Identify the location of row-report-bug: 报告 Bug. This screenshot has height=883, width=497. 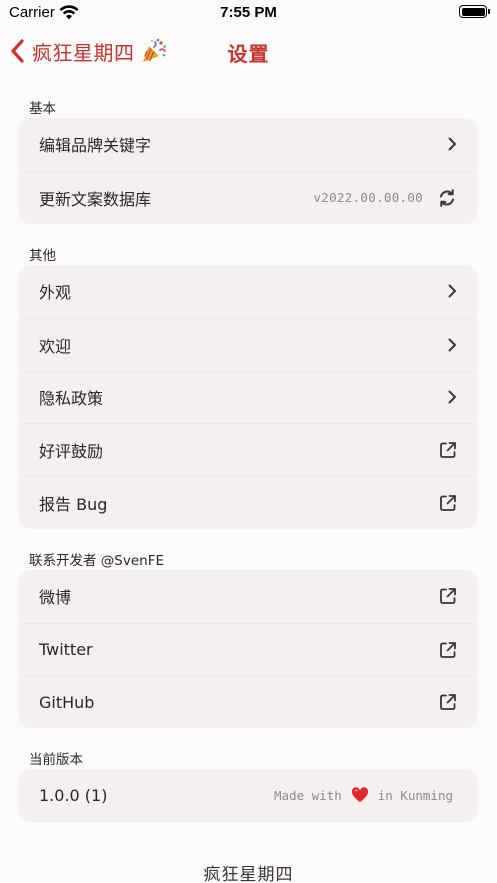
(248, 502).